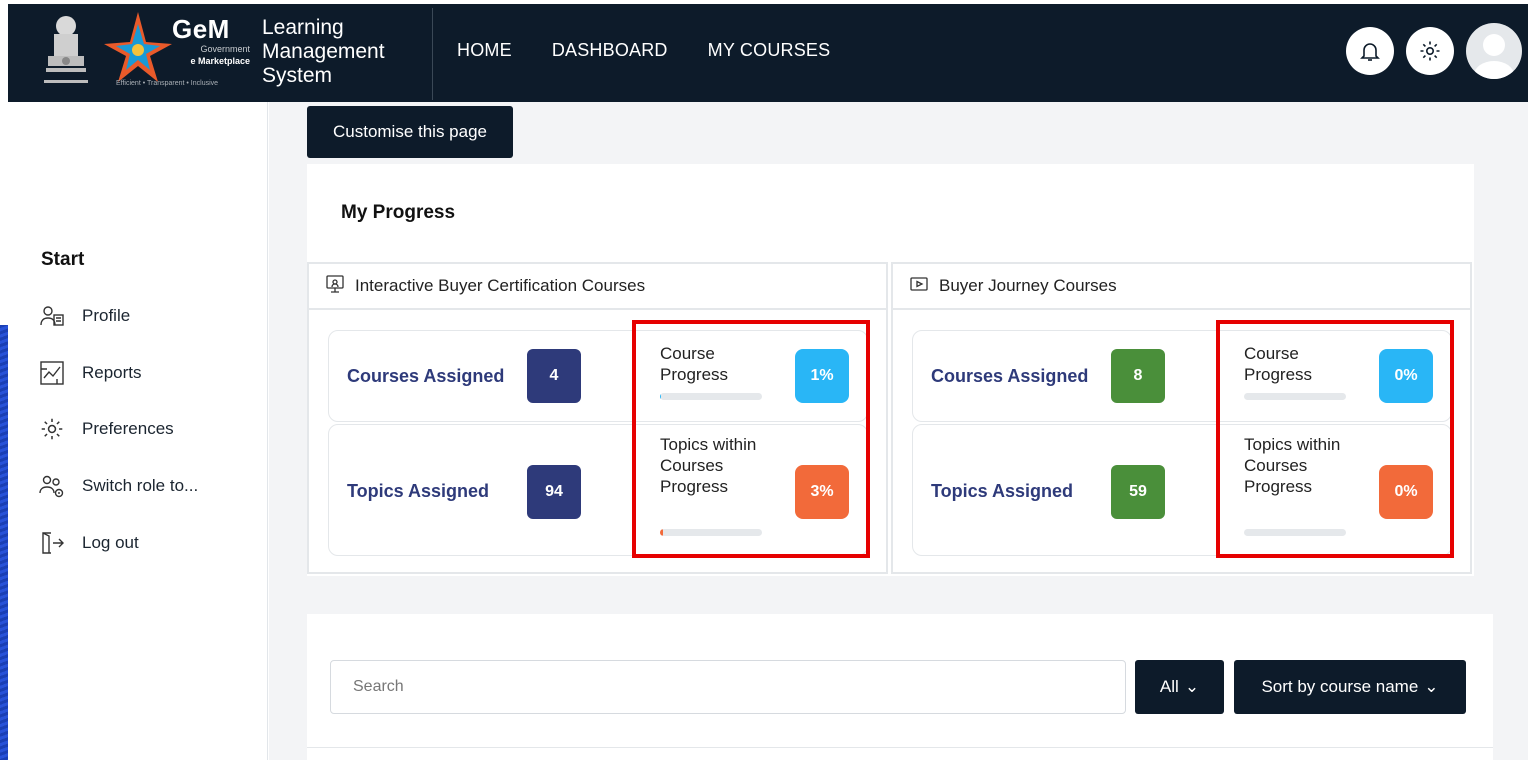 Image resolution: width=1528 pixels, height=760 pixels. I want to click on course-overview-card: All ⌄ Sort by course name ⌄, so click(900, 687).